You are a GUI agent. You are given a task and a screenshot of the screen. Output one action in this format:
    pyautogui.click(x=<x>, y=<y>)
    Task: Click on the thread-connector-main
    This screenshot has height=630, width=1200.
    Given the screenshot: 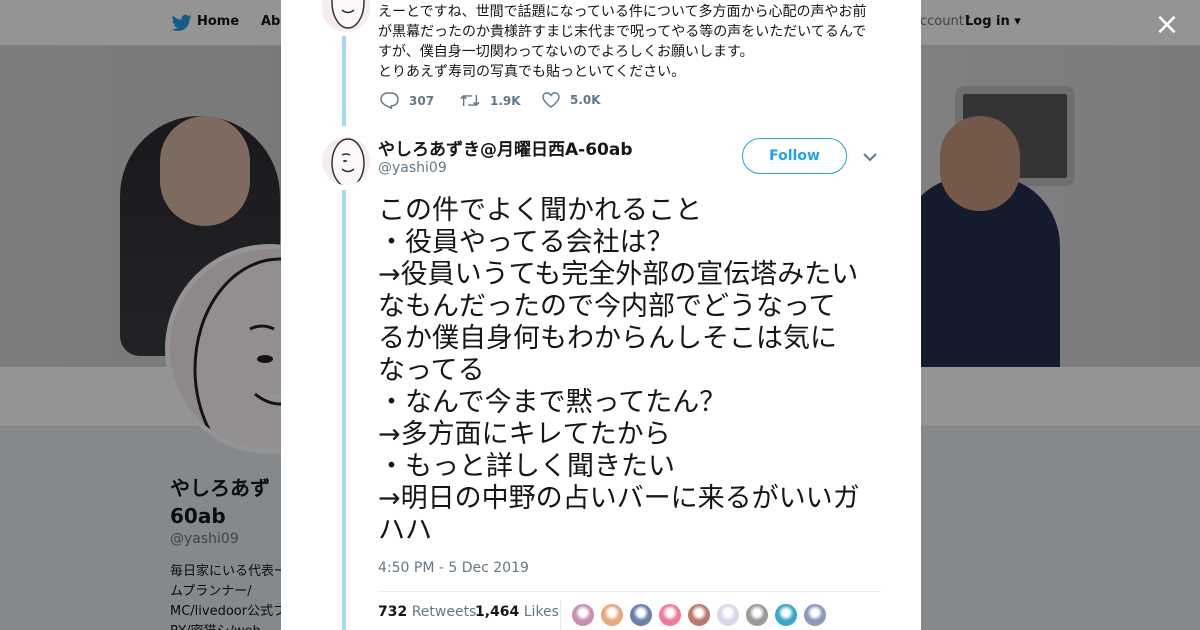 What is the action you would take?
    pyautogui.click(x=344, y=410)
    